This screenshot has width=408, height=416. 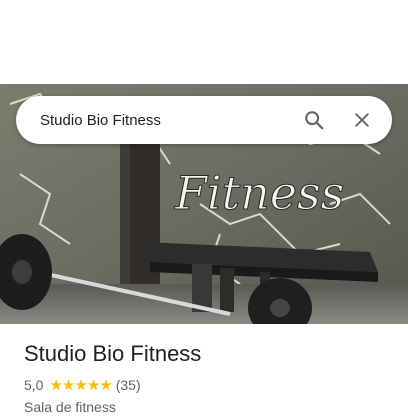 I want to click on search-icon, so click(x=314, y=120).